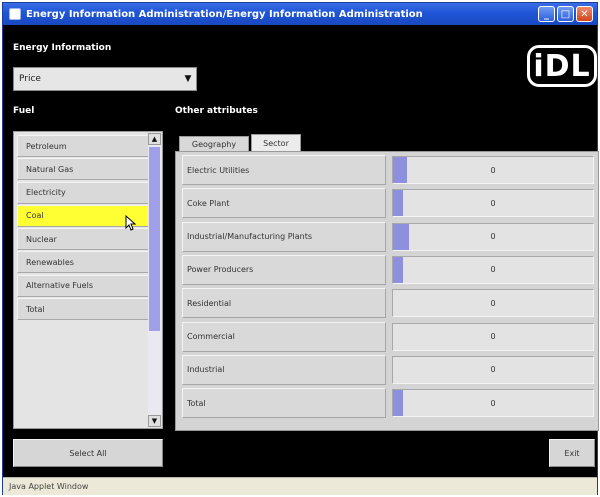 Image resolution: width=600 pixels, height=497 pixels. I want to click on fuel-item: Petroleum, so click(83, 146).